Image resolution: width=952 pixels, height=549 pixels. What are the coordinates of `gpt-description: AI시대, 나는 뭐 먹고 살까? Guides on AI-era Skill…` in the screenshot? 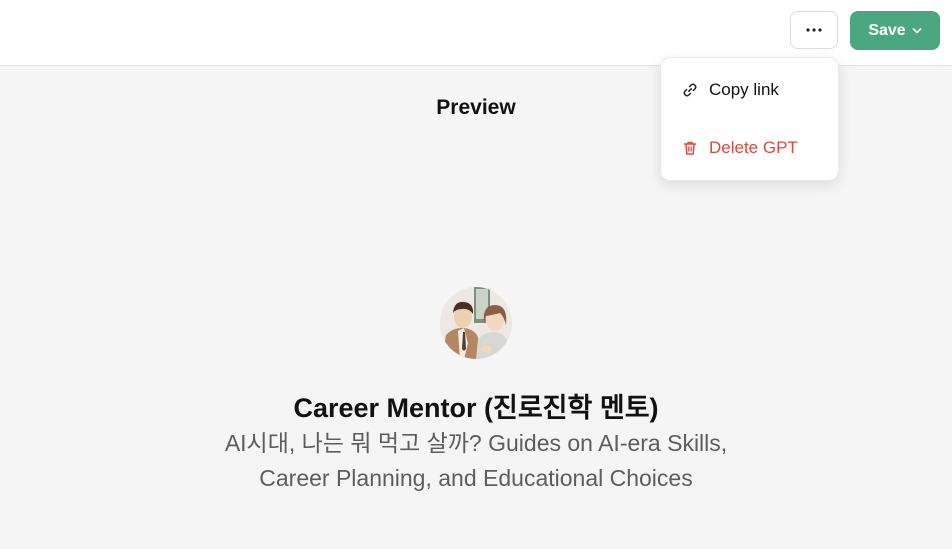 It's located at (476, 461).